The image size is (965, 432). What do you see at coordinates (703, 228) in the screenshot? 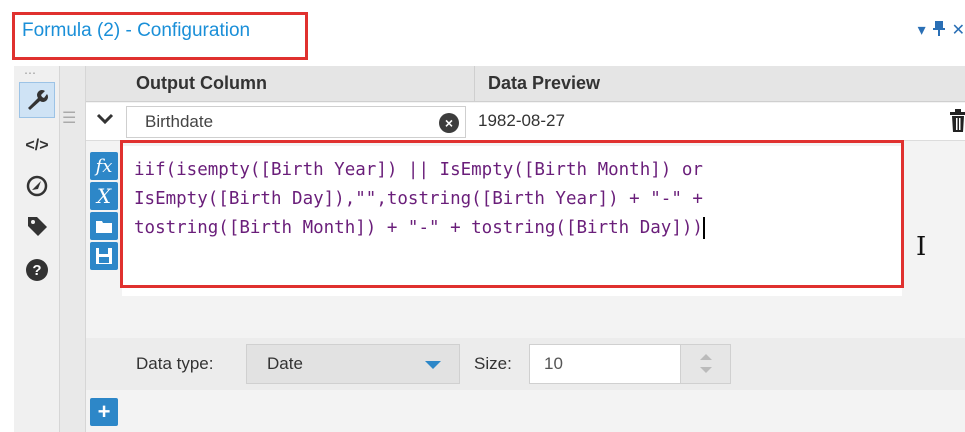
I see `text-caret` at bounding box center [703, 228].